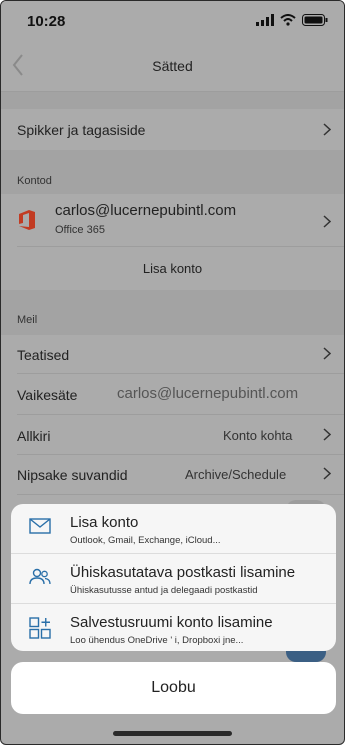 Image resolution: width=345 pixels, height=745 pixels. What do you see at coordinates (27, 220) in the screenshot?
I see `office-365-icon` at bounding box center [27, 220].